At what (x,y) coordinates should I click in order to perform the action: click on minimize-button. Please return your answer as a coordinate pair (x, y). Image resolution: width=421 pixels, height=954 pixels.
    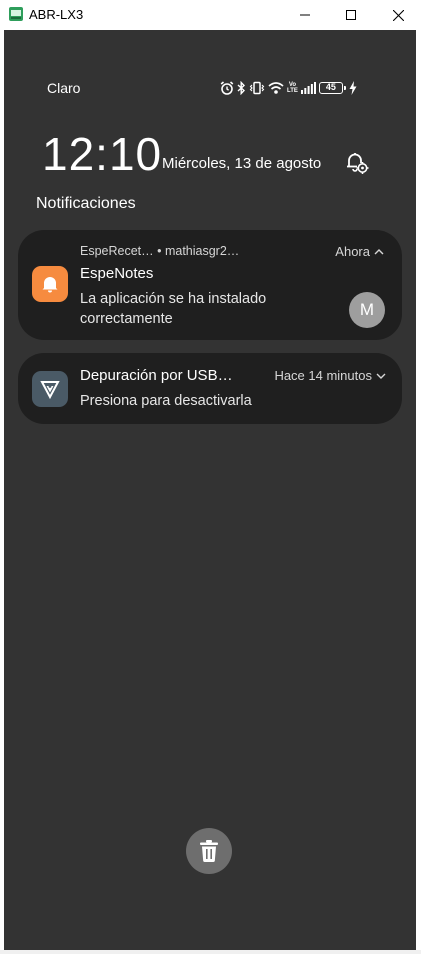
    Looking at the image, I should click on (305, 15).